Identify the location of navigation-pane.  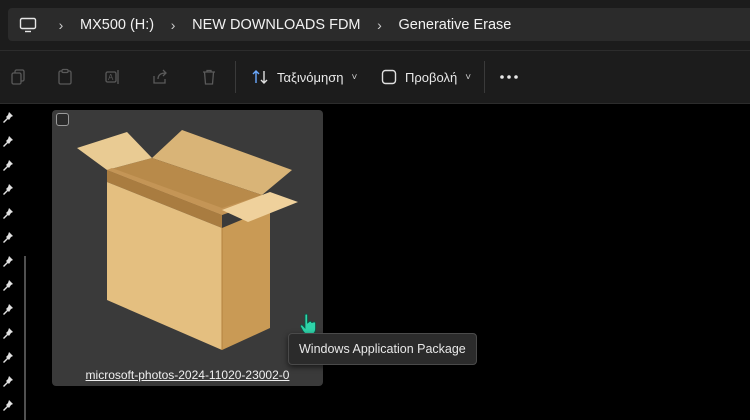
(13, 262).